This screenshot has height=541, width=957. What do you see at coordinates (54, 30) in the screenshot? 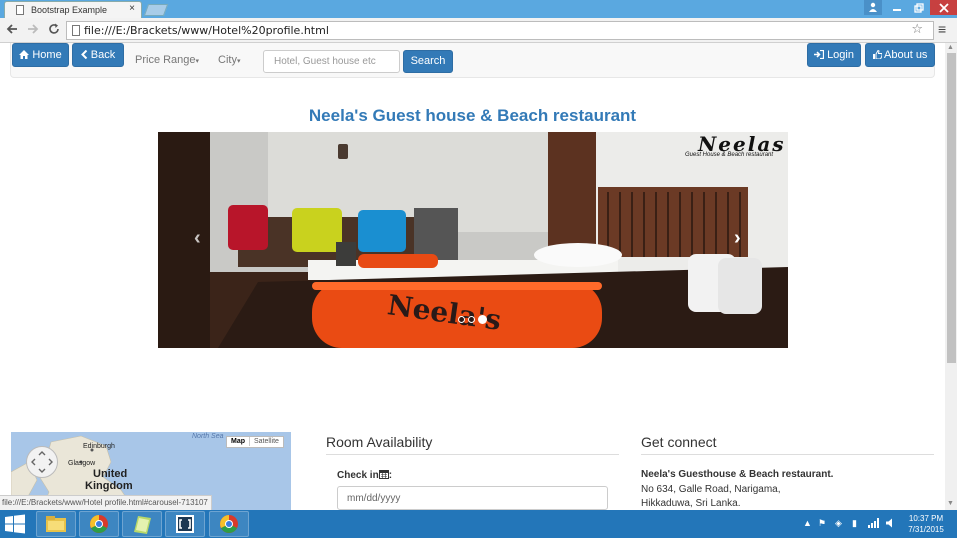
I see `reload-icon` at bounding box center [54, 30].